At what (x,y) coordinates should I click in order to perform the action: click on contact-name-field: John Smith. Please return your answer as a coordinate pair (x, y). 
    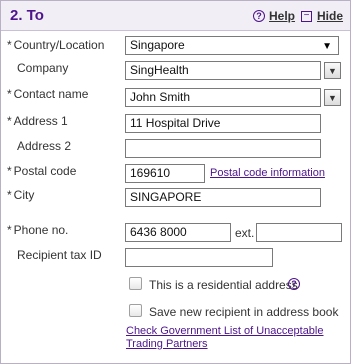
    Looking at the image, I should click on (223, 97).